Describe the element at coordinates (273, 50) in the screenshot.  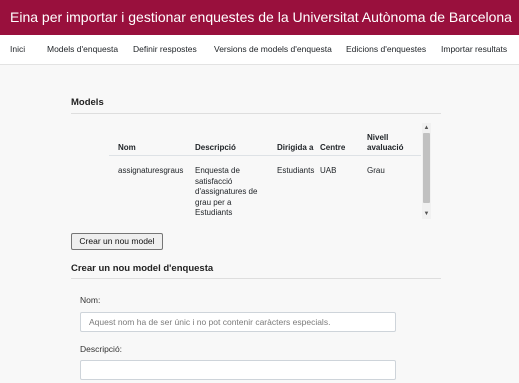
I see `nav-item-versions: Versions de models d'enquesta` at that location.